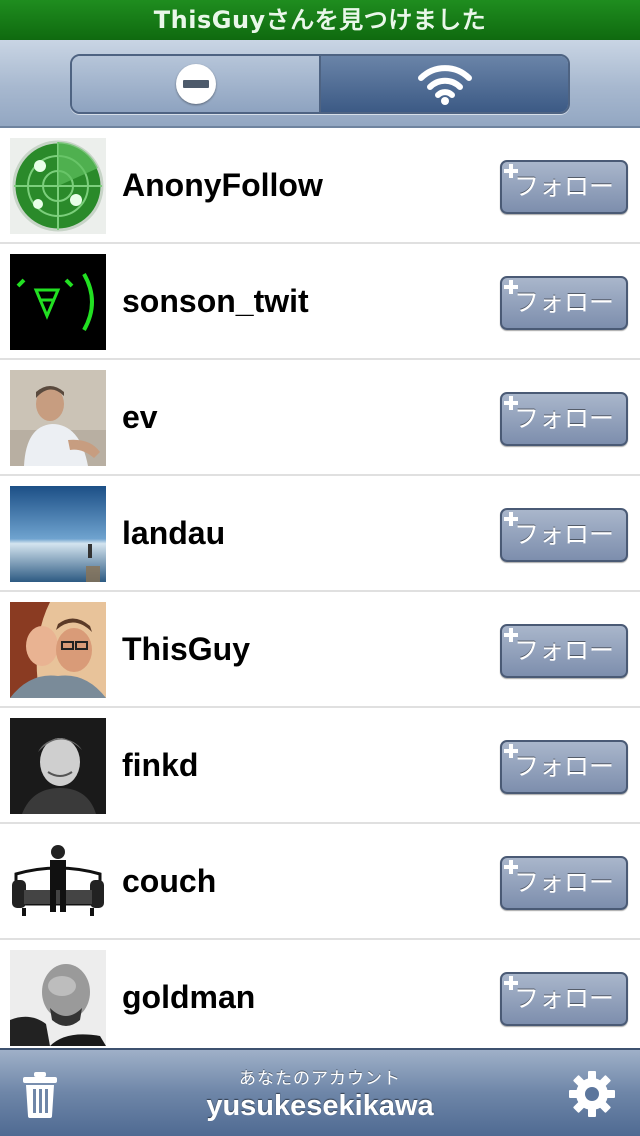  I want to click on found-notification-banner: ThisGuyさんを見つけました, so click(320, 20).